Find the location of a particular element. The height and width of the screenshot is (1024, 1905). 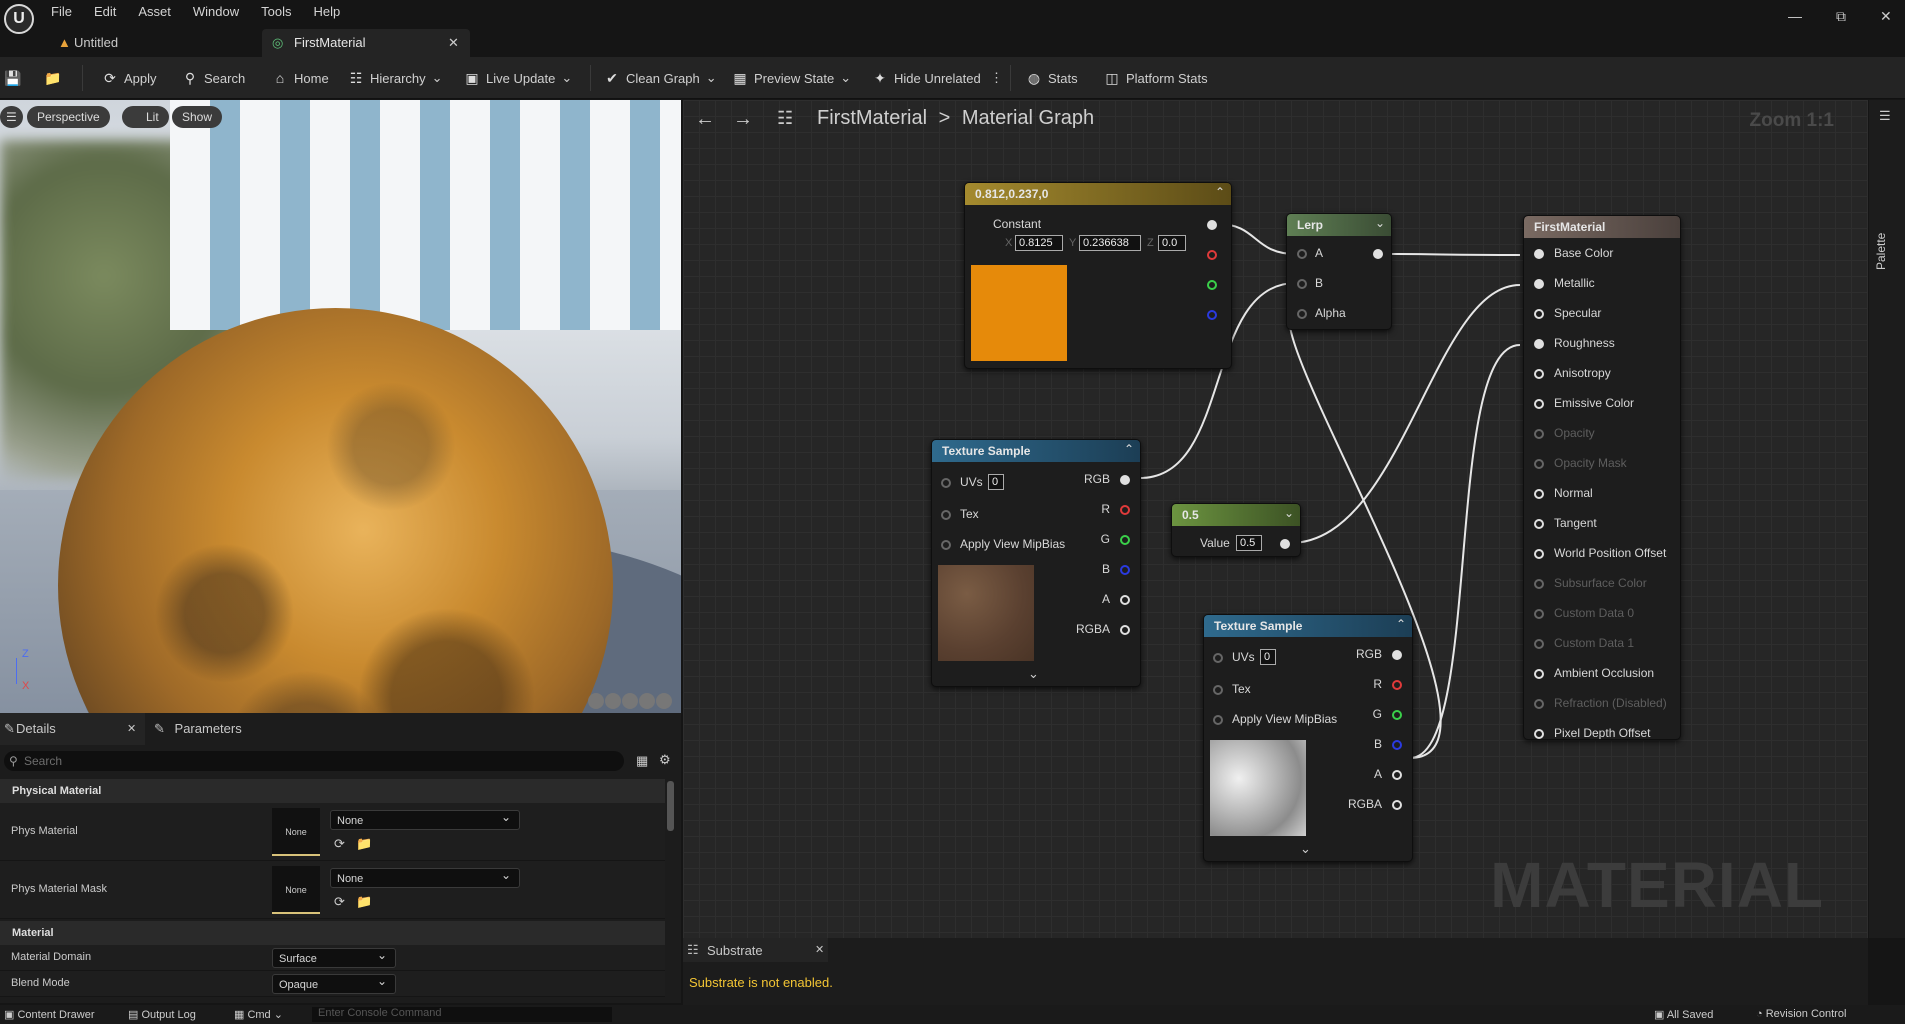

menu-help: Help is located at coordinates (326, 12).